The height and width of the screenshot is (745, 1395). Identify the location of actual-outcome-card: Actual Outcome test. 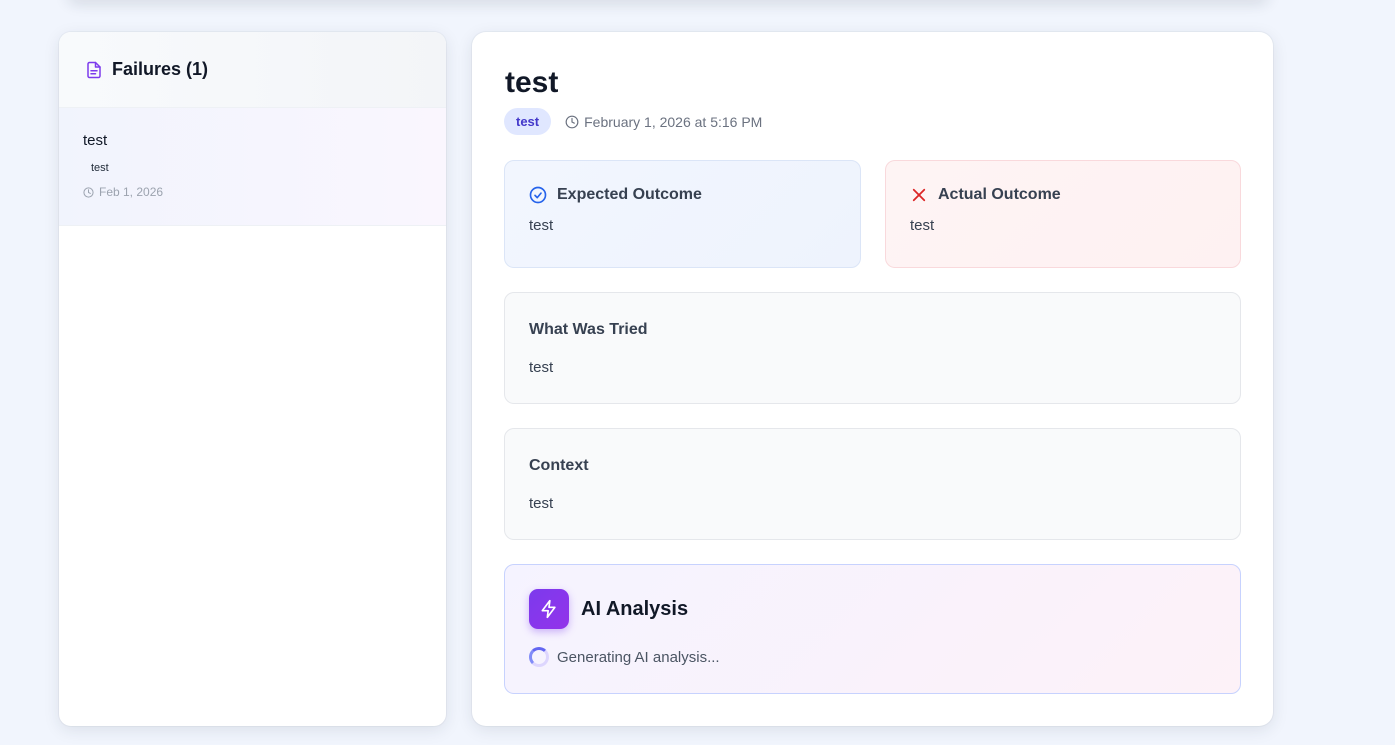
(1063, 214).